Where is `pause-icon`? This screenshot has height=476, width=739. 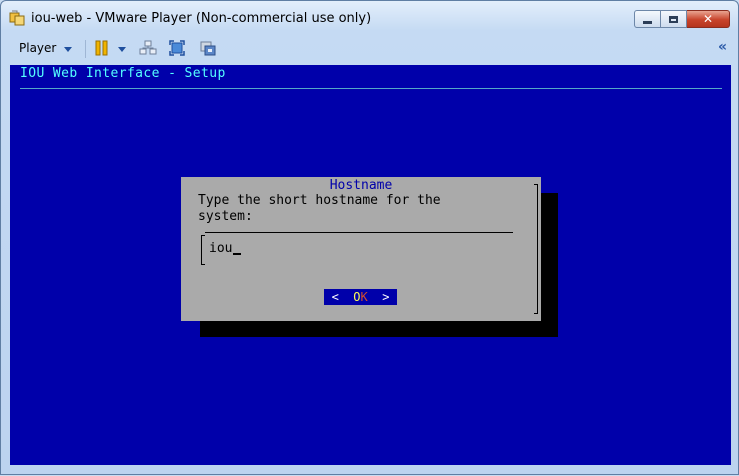 pause-icon is located at coordinates (102, 48).